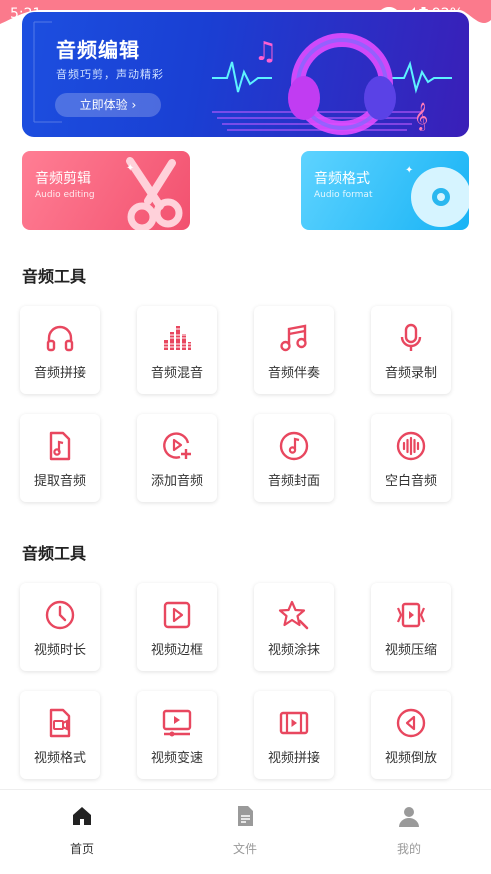 Image resolution: width=491 pixels, height=874 pixels. I want to click on equalizer-icon, so click(177, 338).